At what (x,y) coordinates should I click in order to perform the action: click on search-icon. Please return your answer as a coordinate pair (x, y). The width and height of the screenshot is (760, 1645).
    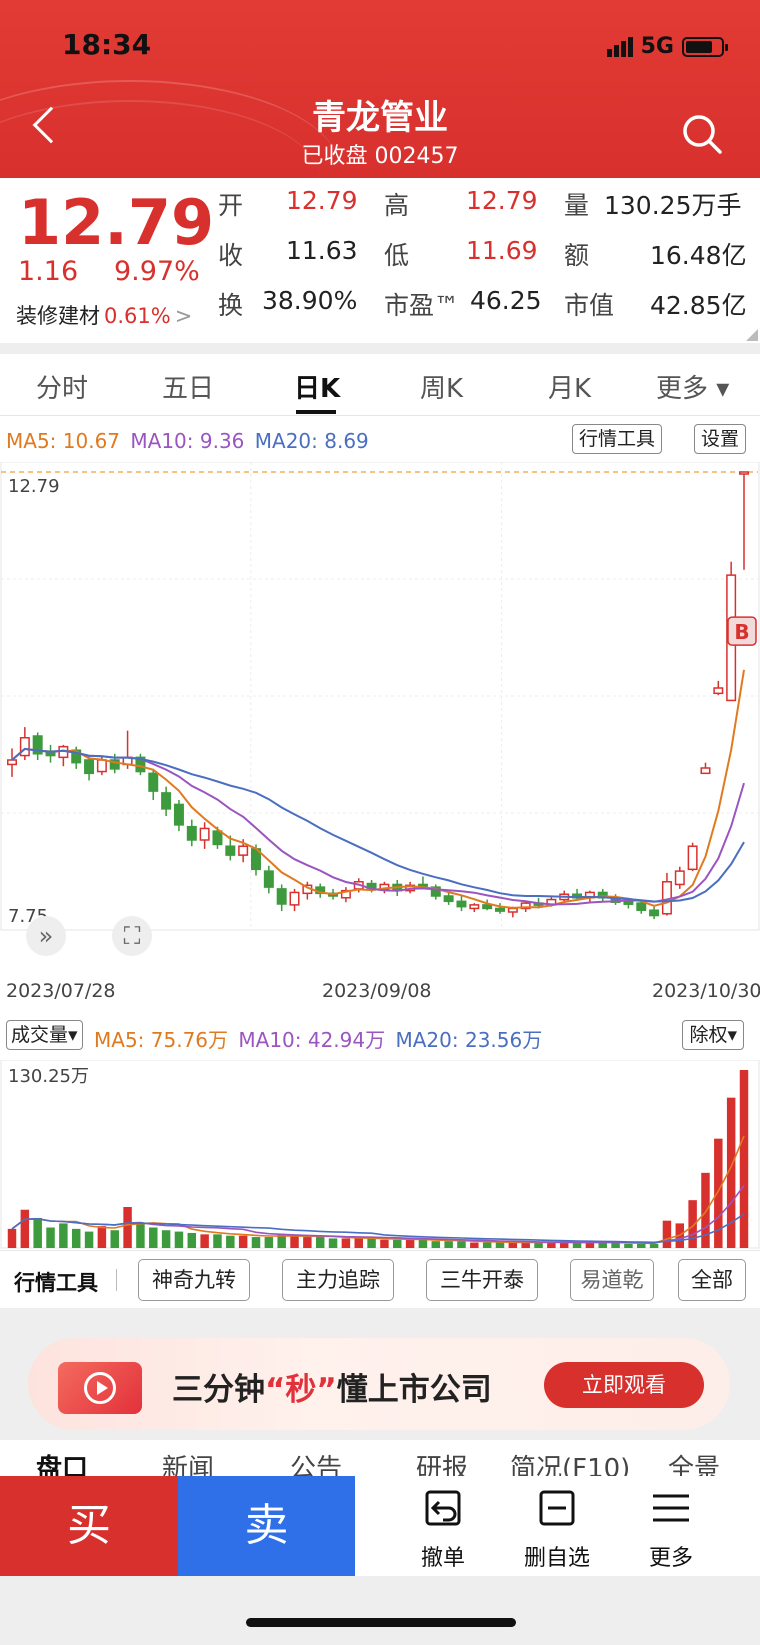
    Looking at the image, I should click on (702, 134).